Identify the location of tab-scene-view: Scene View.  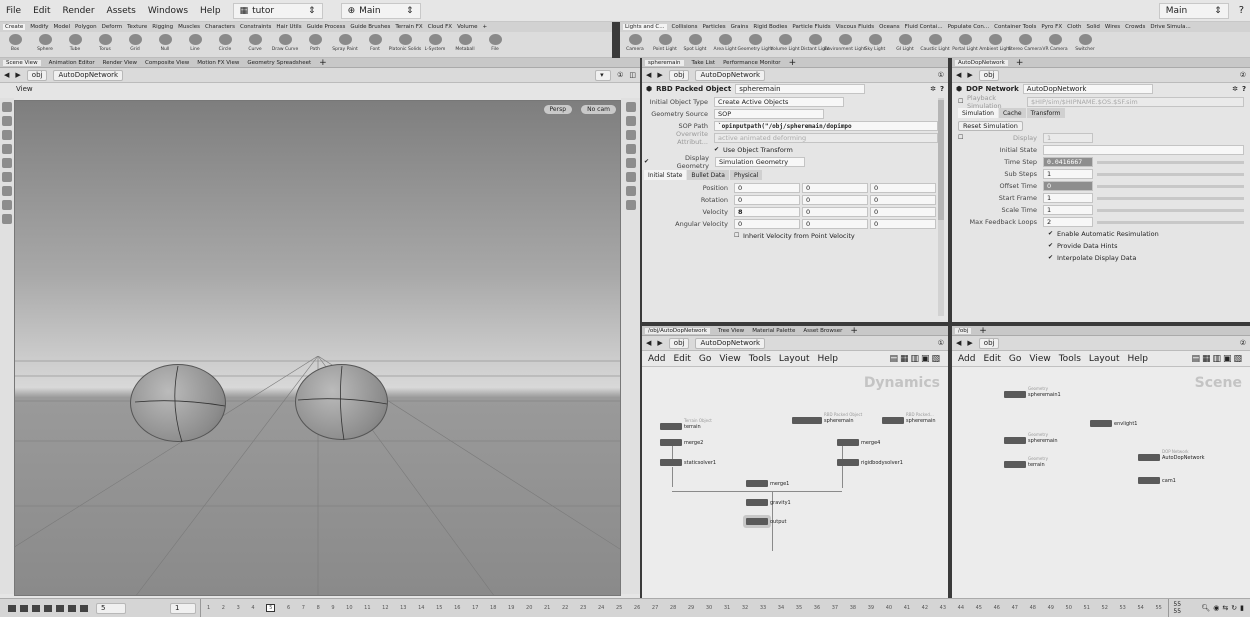
(22, 62).